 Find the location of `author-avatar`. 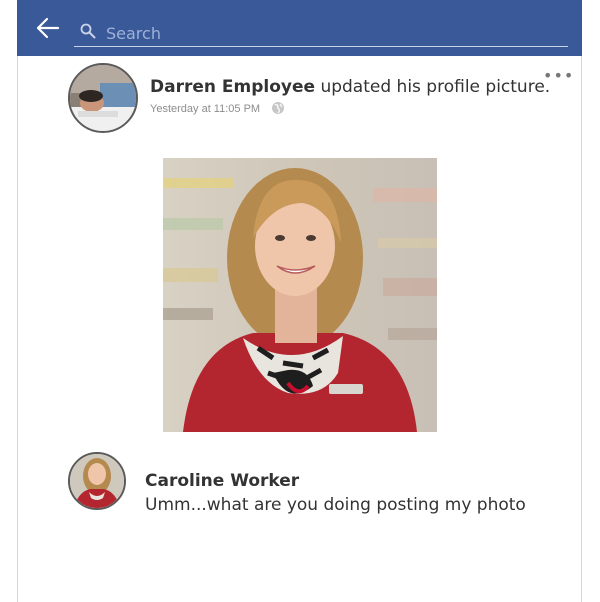

author-avatar is located at coordinates (103, 98).